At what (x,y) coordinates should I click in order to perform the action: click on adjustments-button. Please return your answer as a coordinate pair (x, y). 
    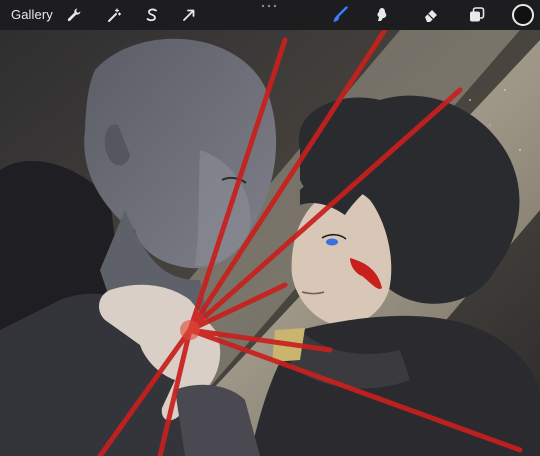
    Looking at the image, I should click on (114, 15).